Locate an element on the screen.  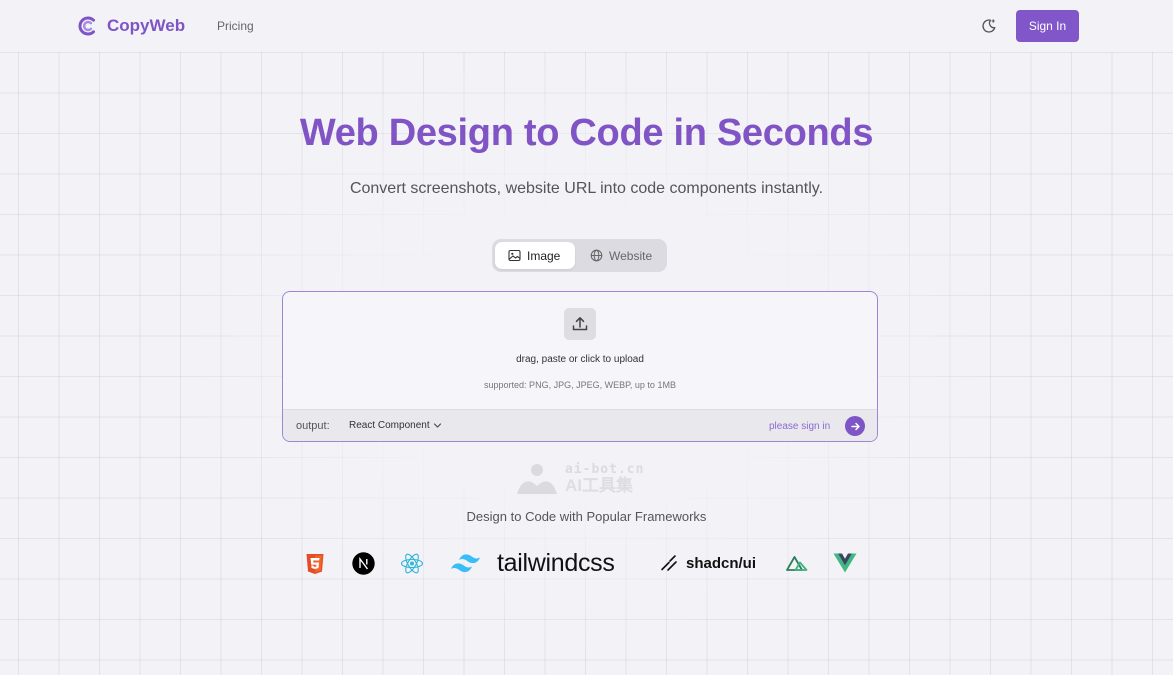
vue-logo is located at coordinates (845, 563).